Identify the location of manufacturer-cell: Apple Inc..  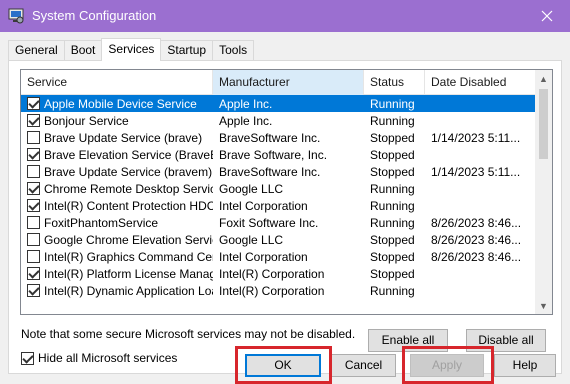
(246, 120).